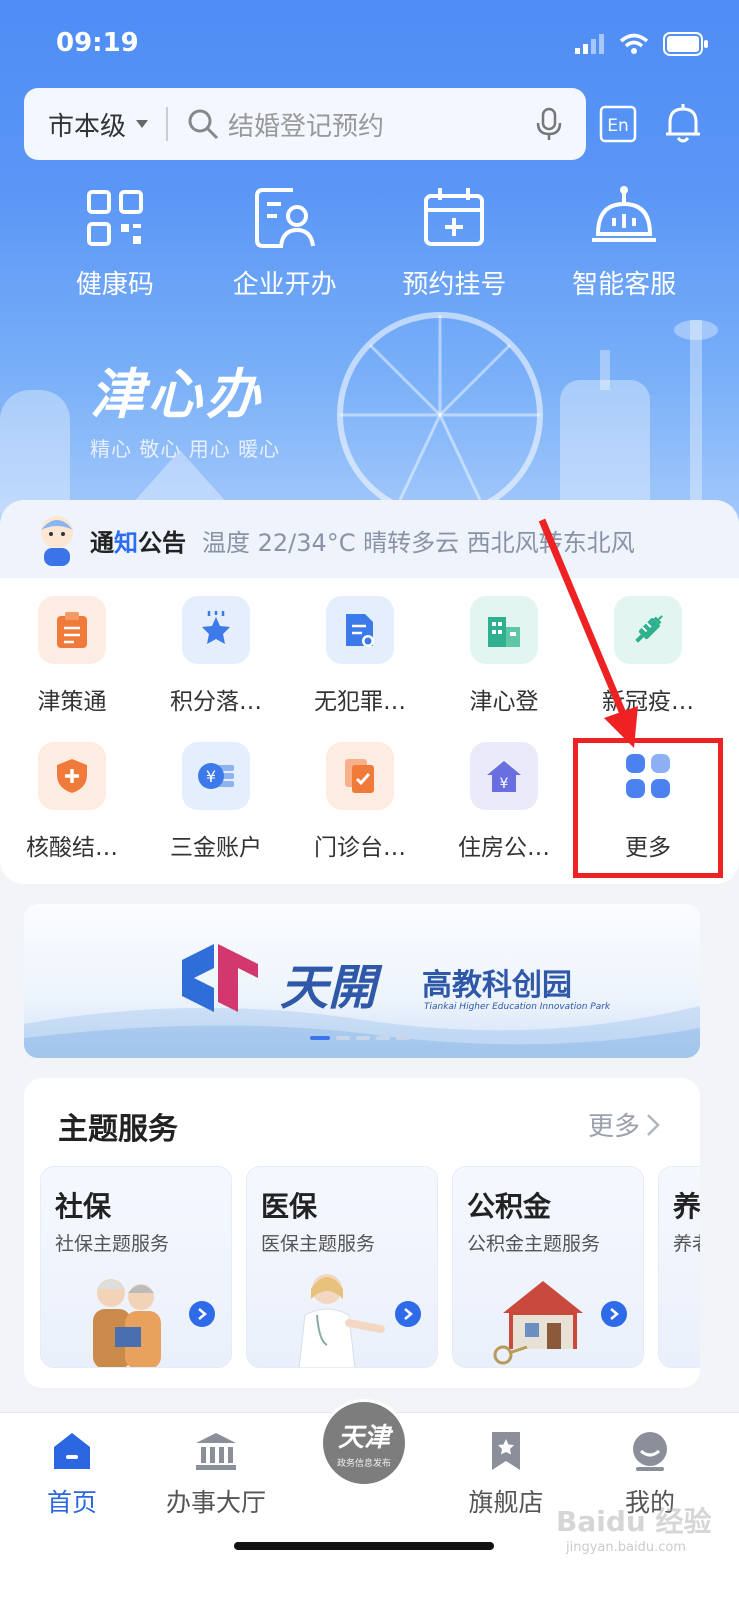 The image size is (739, 1600). Describe the element at coordinates (342, 1267) in the screenshot. I see `theme-card-medical-insurance: 医保 医保主题服务` at that location.